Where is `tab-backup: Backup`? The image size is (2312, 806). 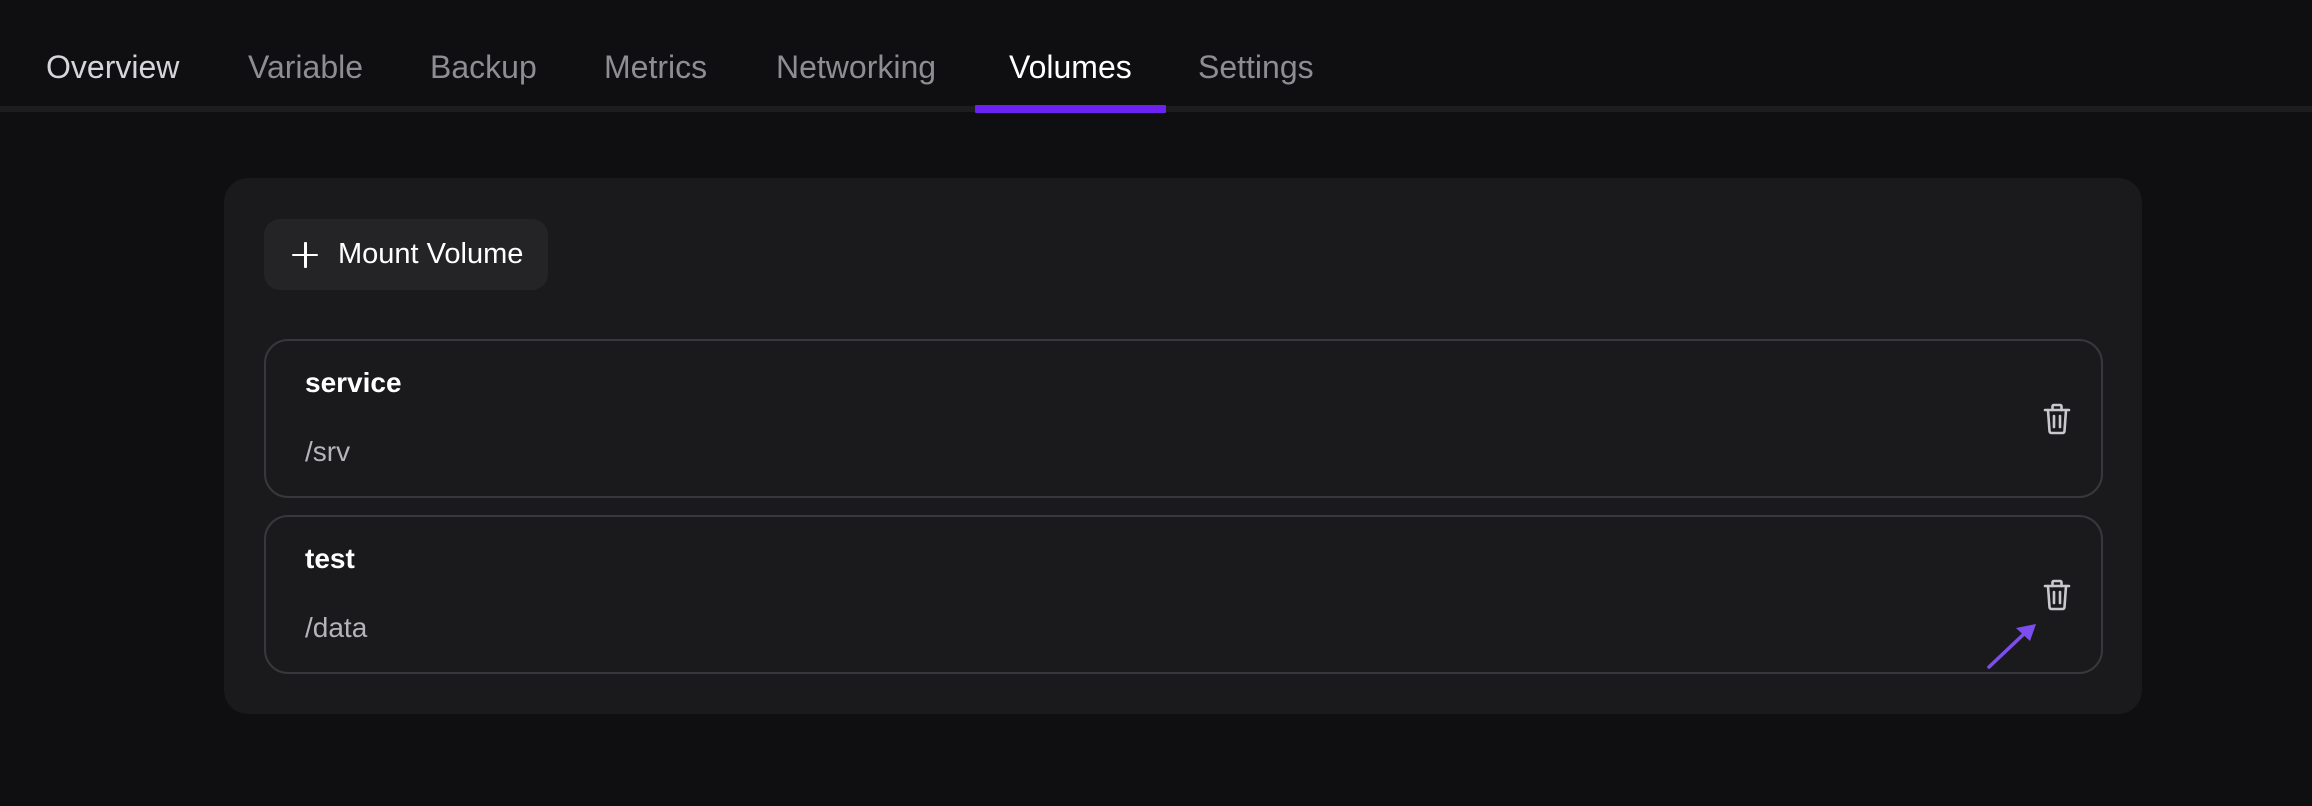 tab-backup: Backup is located at coordinates (483, 67).